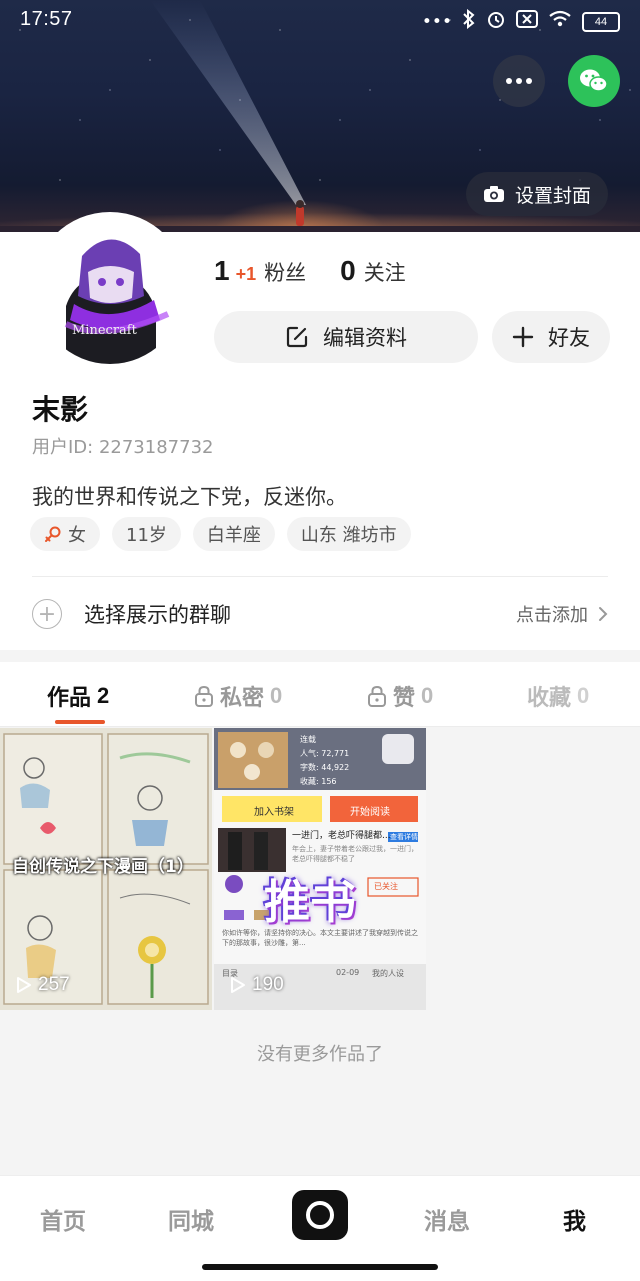 This screenshot has width=640, height=1281. Describe the element at coordinates (103, 867) in the screenshot. I see `work-title: 自创传说之下漫画（1）` at that location.